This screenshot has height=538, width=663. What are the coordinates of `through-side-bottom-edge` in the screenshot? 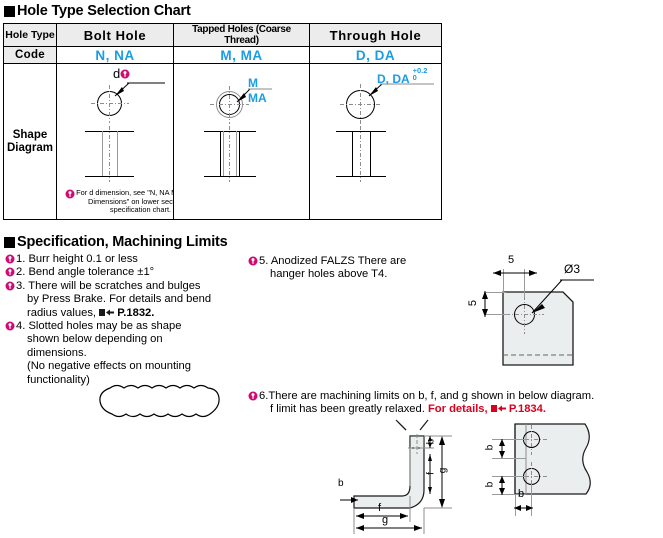 It's located at (361, 176).